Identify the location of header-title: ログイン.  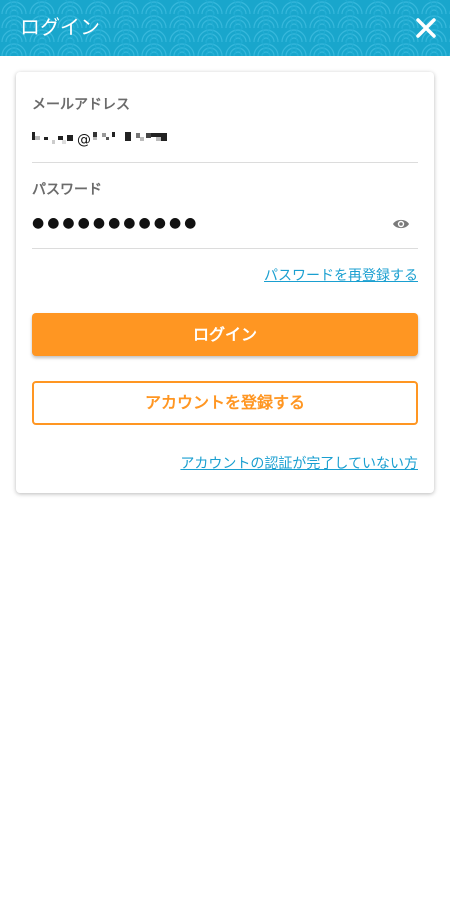
(60, 27).